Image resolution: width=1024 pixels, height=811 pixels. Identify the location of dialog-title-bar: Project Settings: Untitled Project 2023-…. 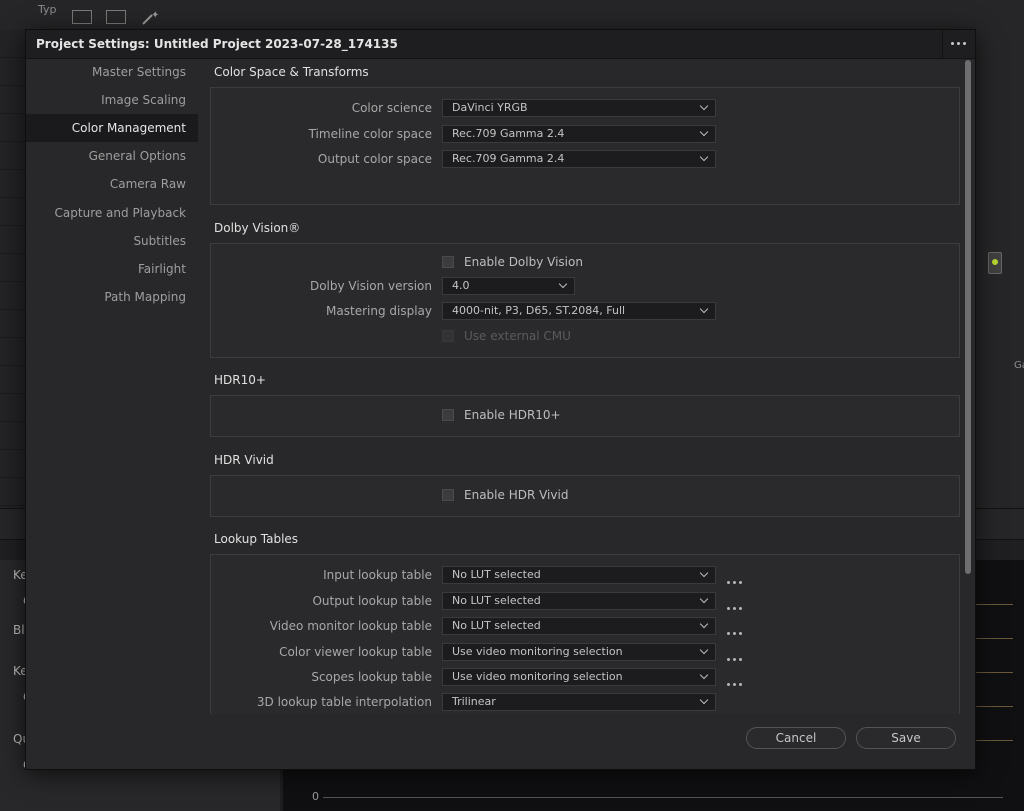
(500, 44).